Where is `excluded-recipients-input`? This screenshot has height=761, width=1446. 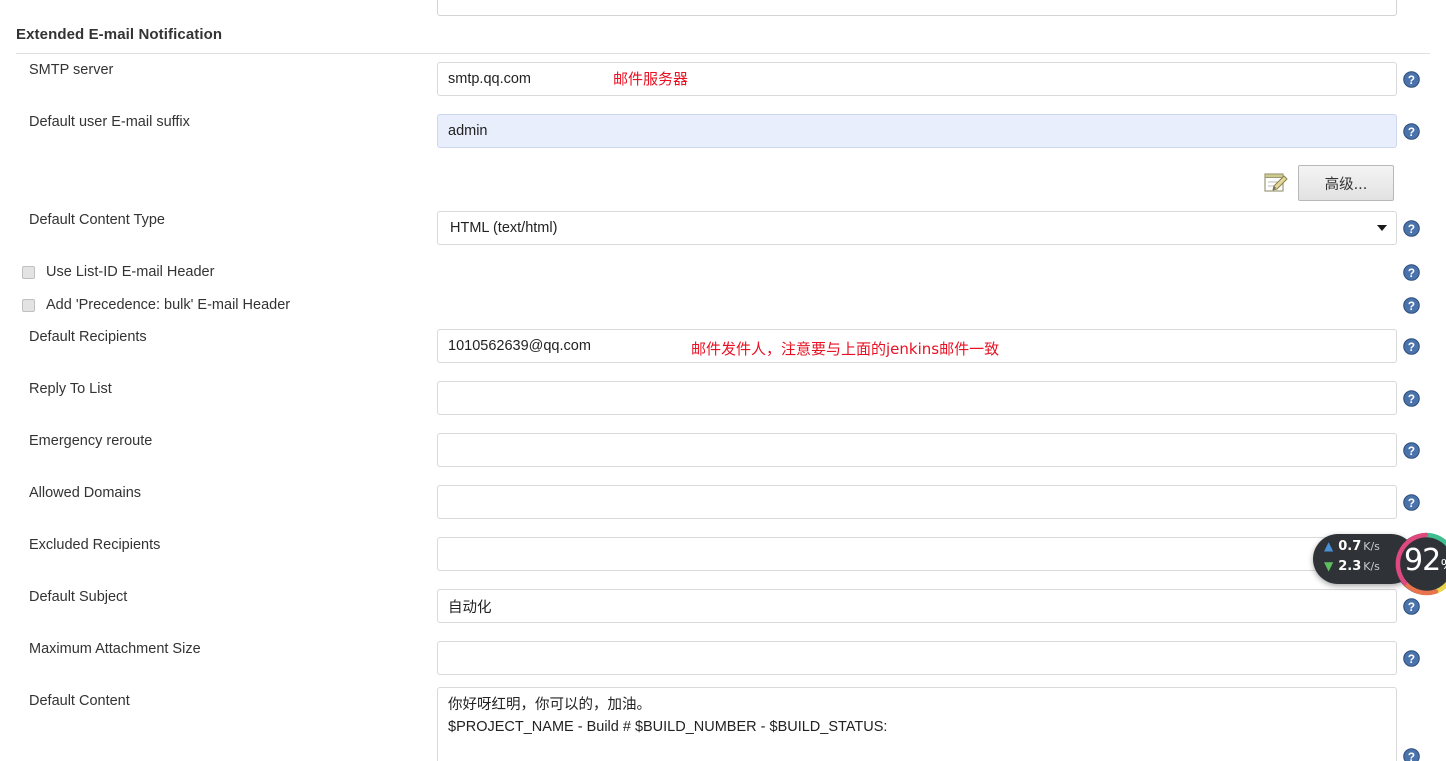
excluded-recipients-input is located at coordinates (917, 554).